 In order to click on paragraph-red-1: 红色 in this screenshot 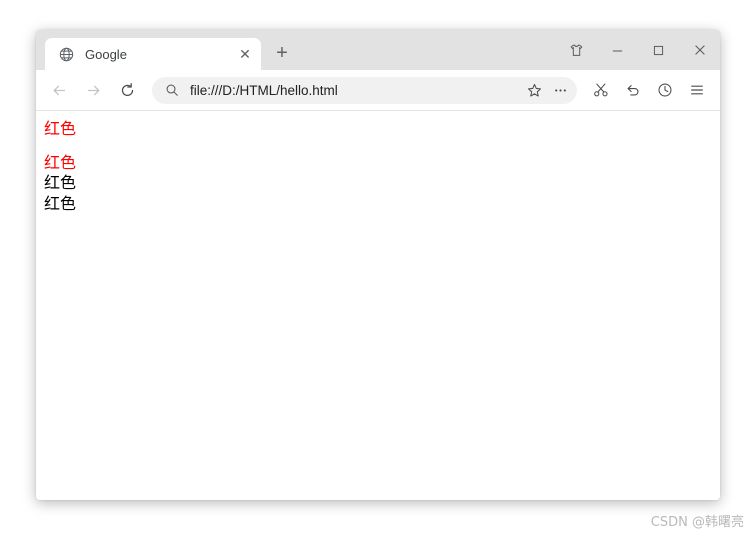, I will do `click(60, 128)`.